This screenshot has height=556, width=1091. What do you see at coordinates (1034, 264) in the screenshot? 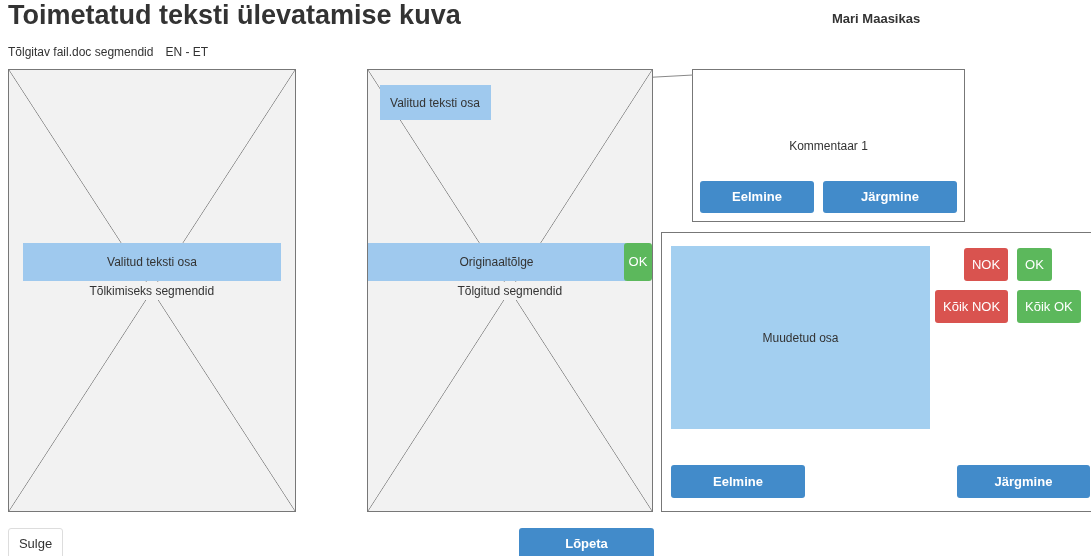
I see `accept-button: OK` at bounding box center [1034, 264].